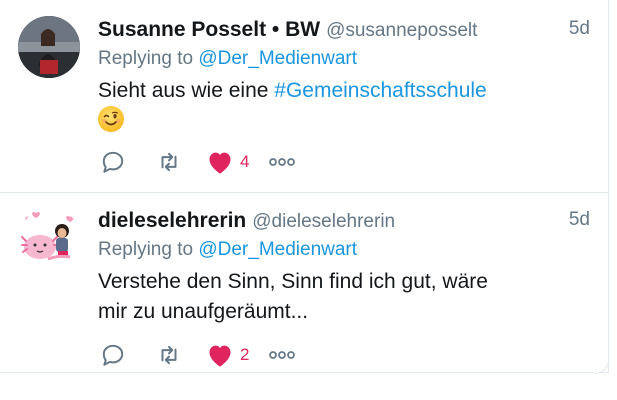 The width and height of the screenshot is (617, 400). I want to click on tweet-actions: 2, so click(198, 355).